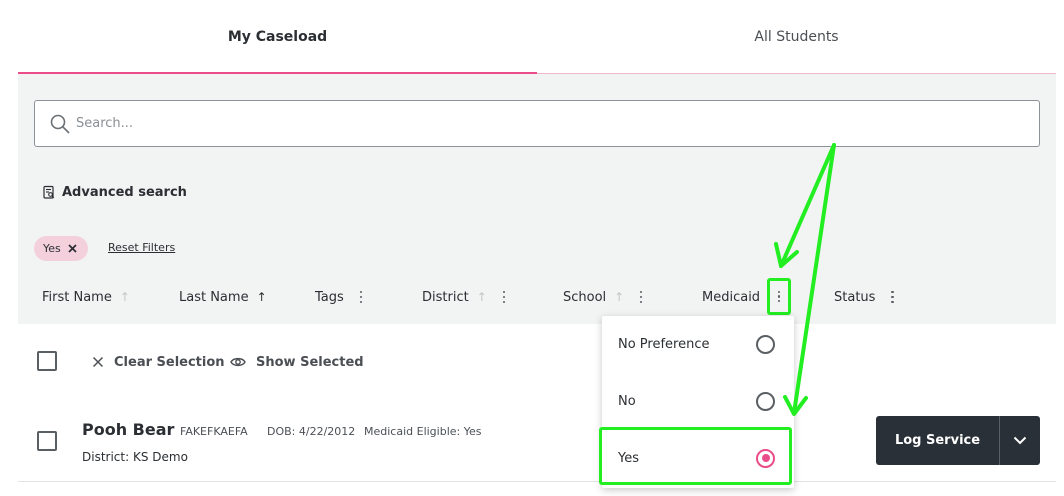  What do you see at coordinates (124, 192) in the screenshot?
I see `advanced-search-label: Advanced search` at bounding box center [124, 192].